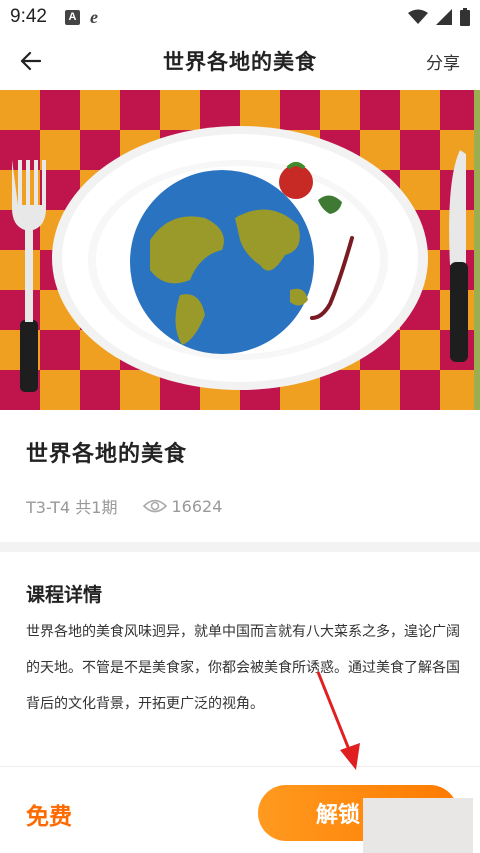 Image resolution: width=480 pixels, height=853 pixels. I want to click on bottom-action-bar: 免费 解锁, so click(240, 809).